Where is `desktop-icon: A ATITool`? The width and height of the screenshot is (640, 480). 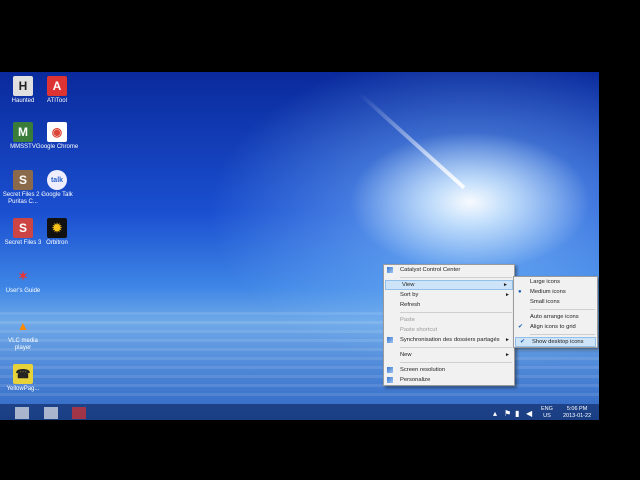 desktop-icon: A ATITool is located at coordinates (57, 90).